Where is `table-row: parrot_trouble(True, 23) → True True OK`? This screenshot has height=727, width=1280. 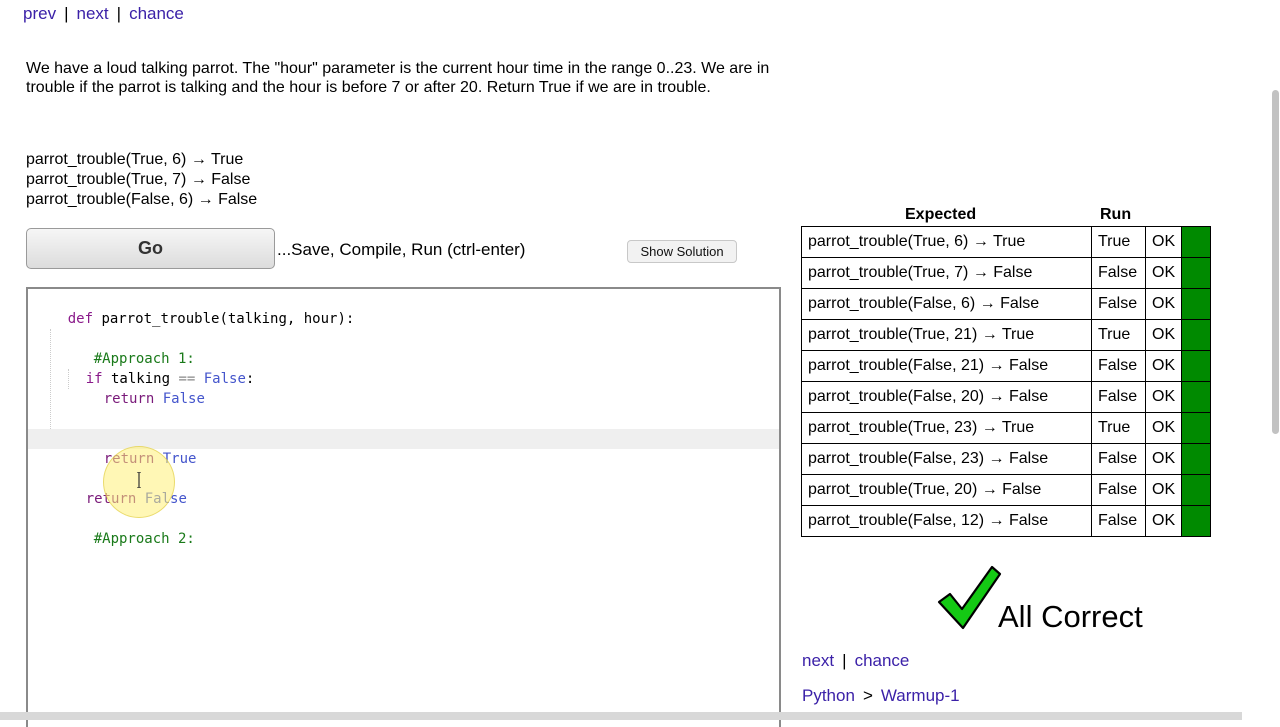 table-row: parrot_trouble(True, 23) → True True OK is located at coordinates (1006, 428).